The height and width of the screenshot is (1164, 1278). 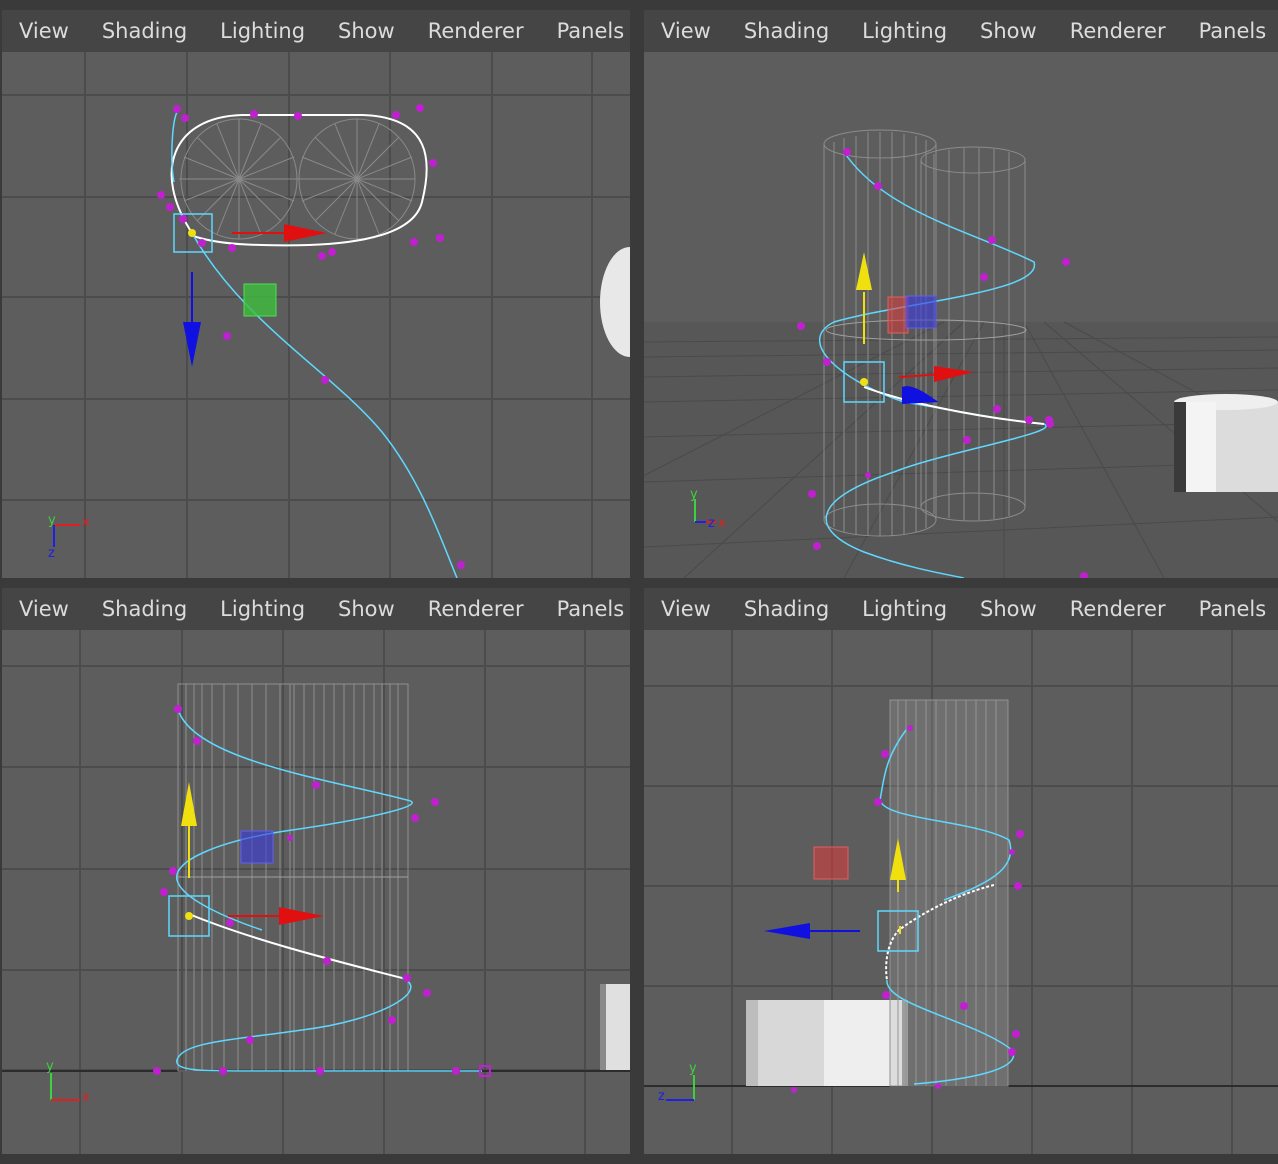 I want to click on selected-curve-segment, so click(x=295, y=946).